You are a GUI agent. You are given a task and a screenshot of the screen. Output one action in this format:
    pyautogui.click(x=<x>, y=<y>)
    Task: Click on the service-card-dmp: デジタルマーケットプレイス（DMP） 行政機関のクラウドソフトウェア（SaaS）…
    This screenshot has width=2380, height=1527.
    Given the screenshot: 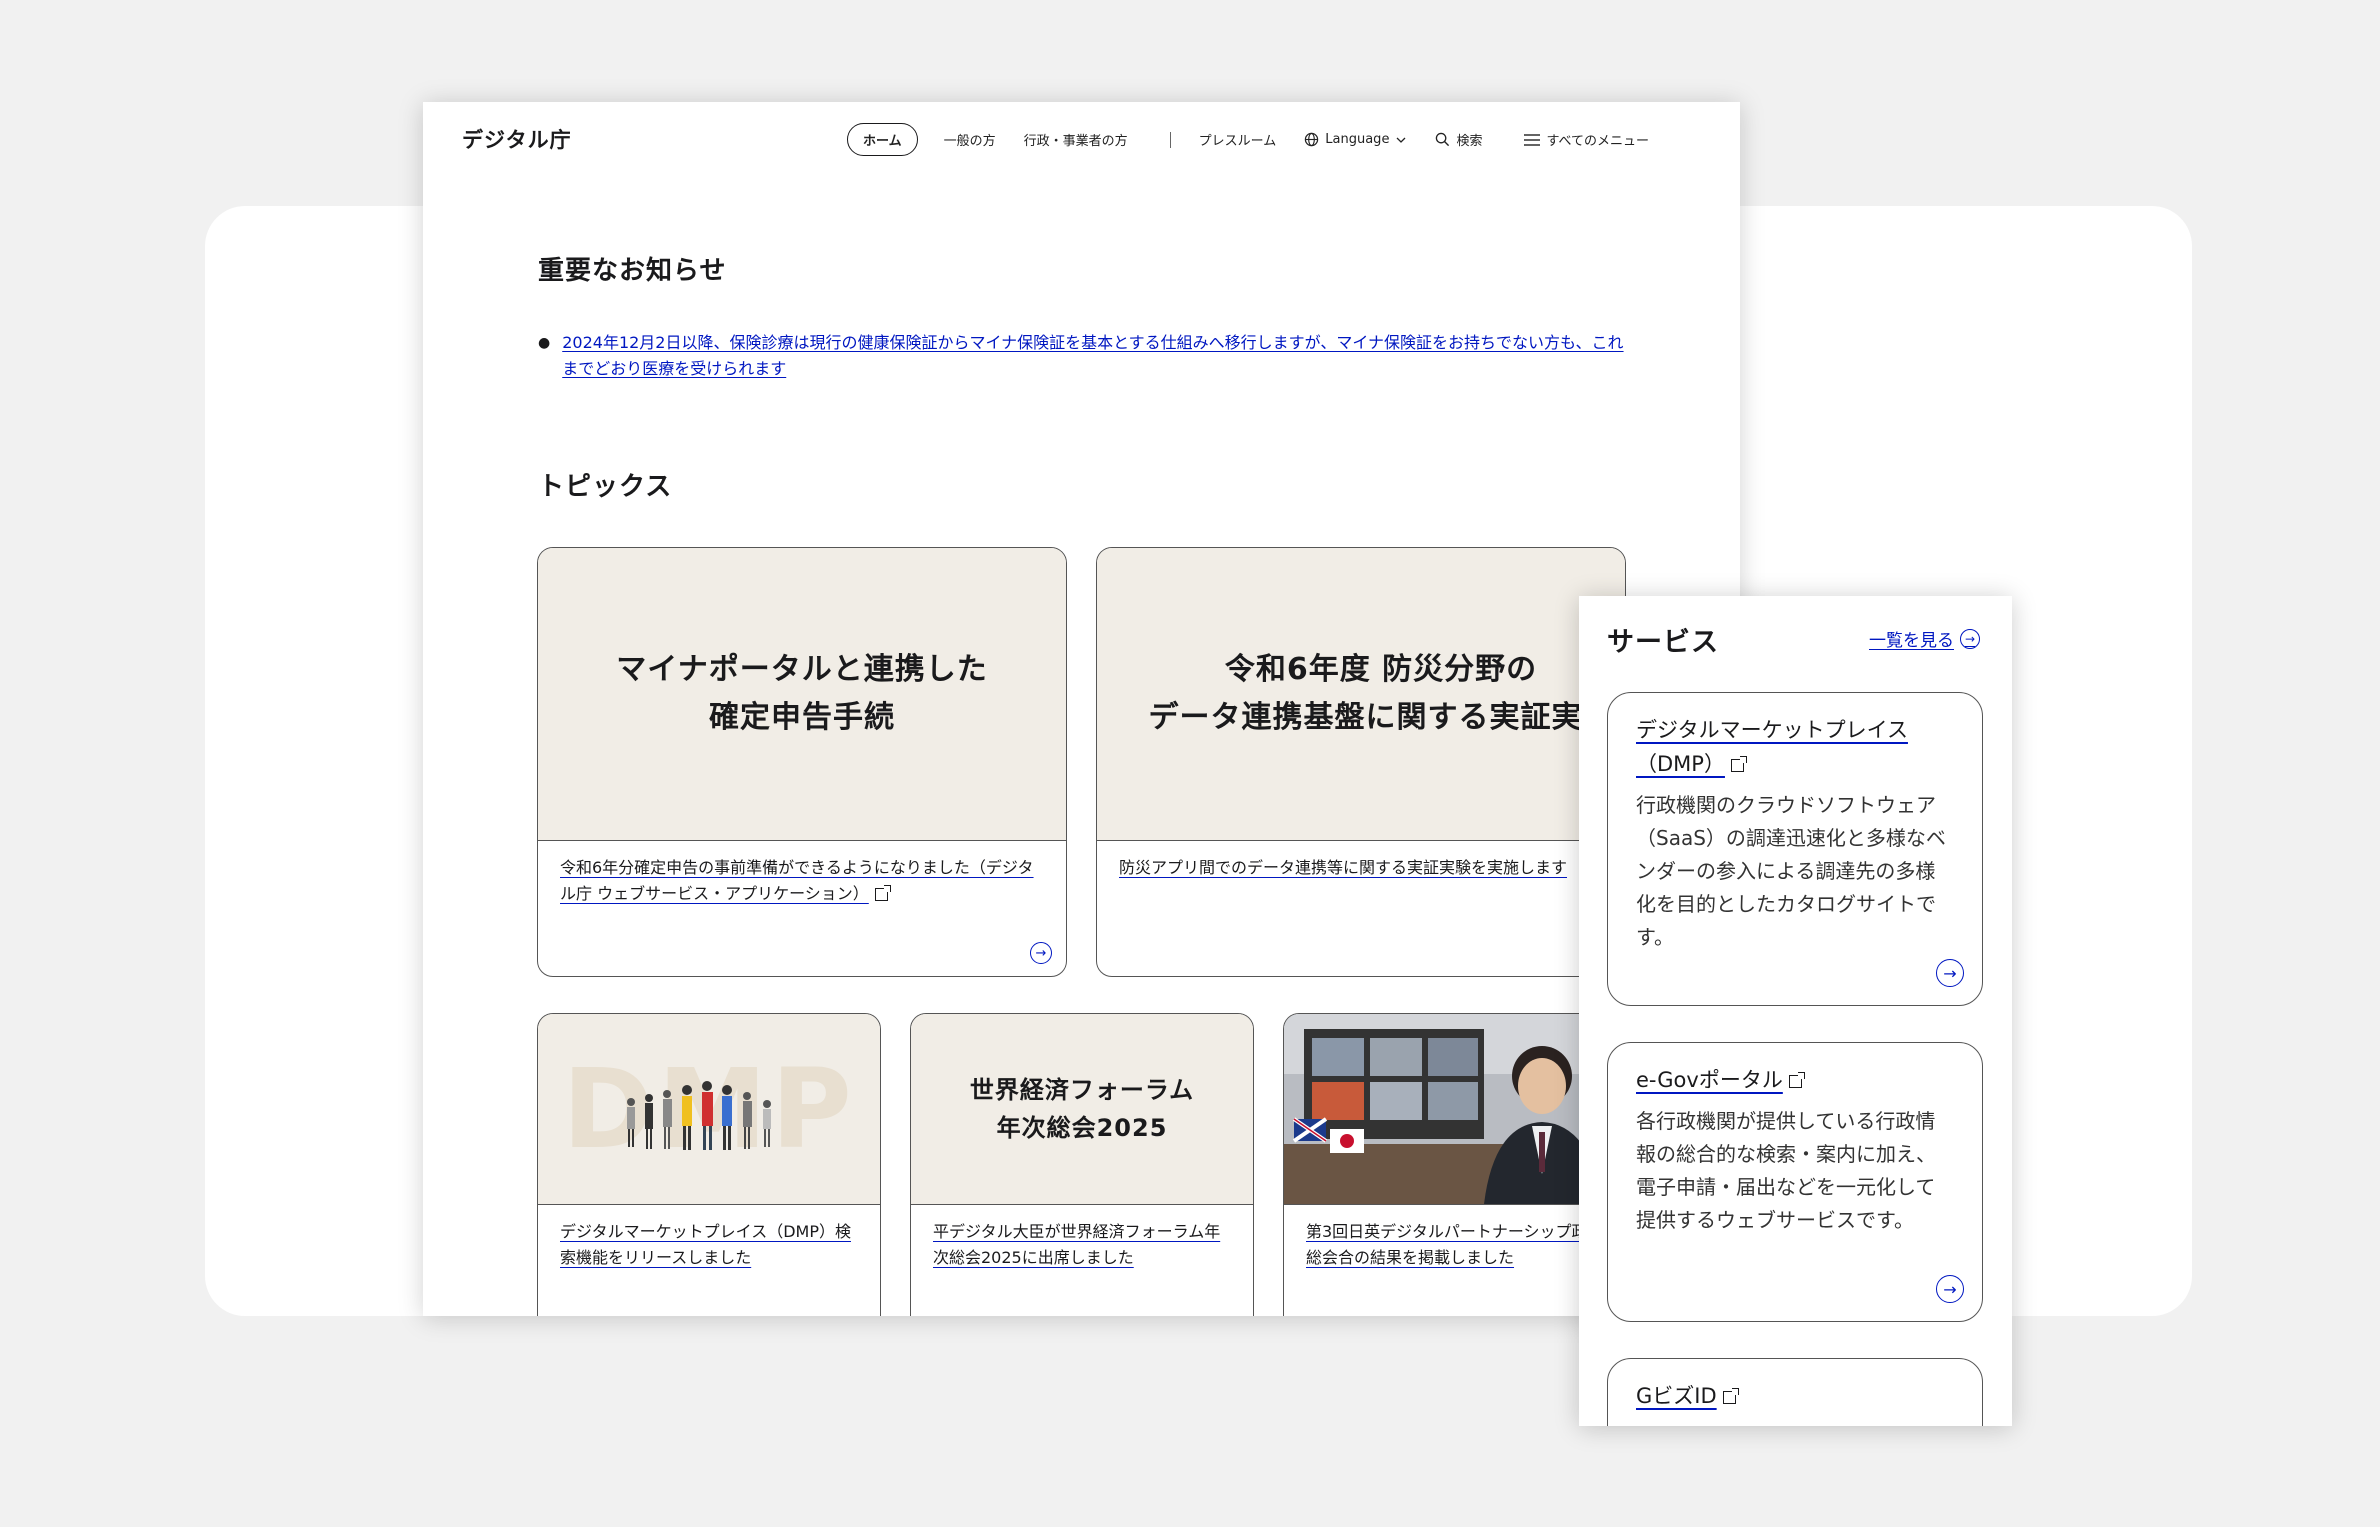 What is the action you would take?
    pyautogui.click(x=1795, y=849)
    